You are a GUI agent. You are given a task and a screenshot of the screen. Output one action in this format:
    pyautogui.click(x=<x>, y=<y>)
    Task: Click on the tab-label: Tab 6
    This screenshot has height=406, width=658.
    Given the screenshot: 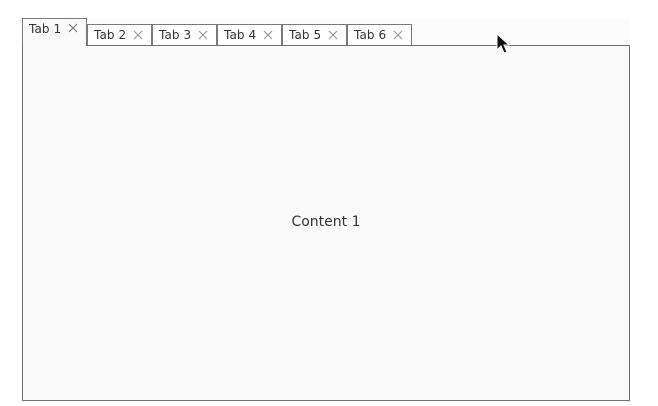 What is the action you would take?
    pyautogui.click(x=370, y=35)
    